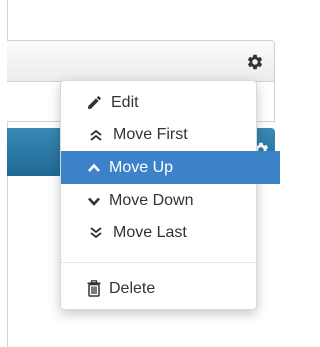 This screenshot has width=320, height=347. I want to click on menu-item-label: Move Last, so click(150, 232).